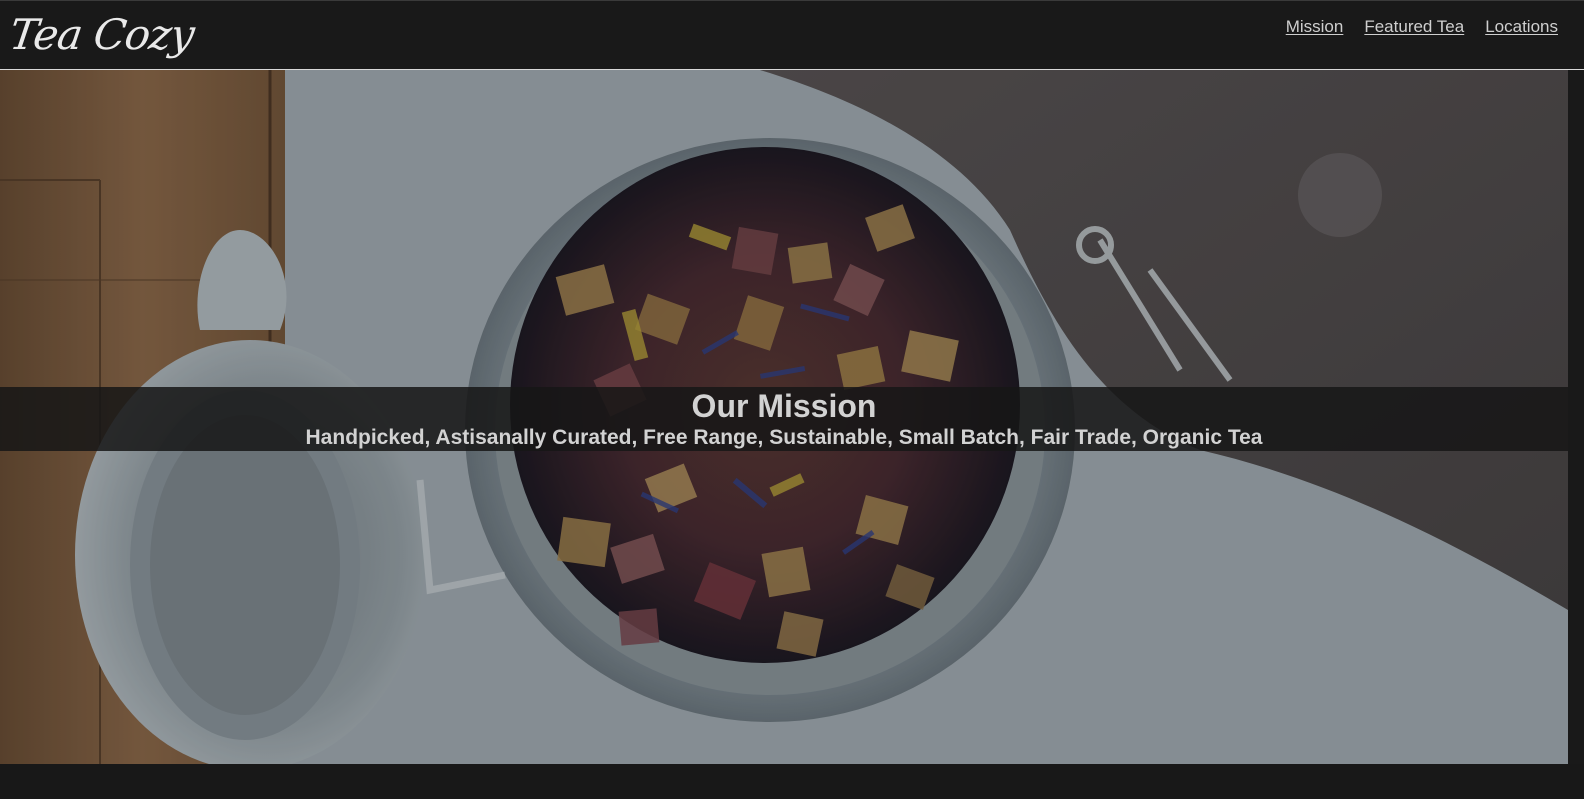 Image resolution: width=1584 pixels, height=799 pixels. Describe the element at coordinates (792, 781) in the screenshot. I see `footer-strip` at that location.